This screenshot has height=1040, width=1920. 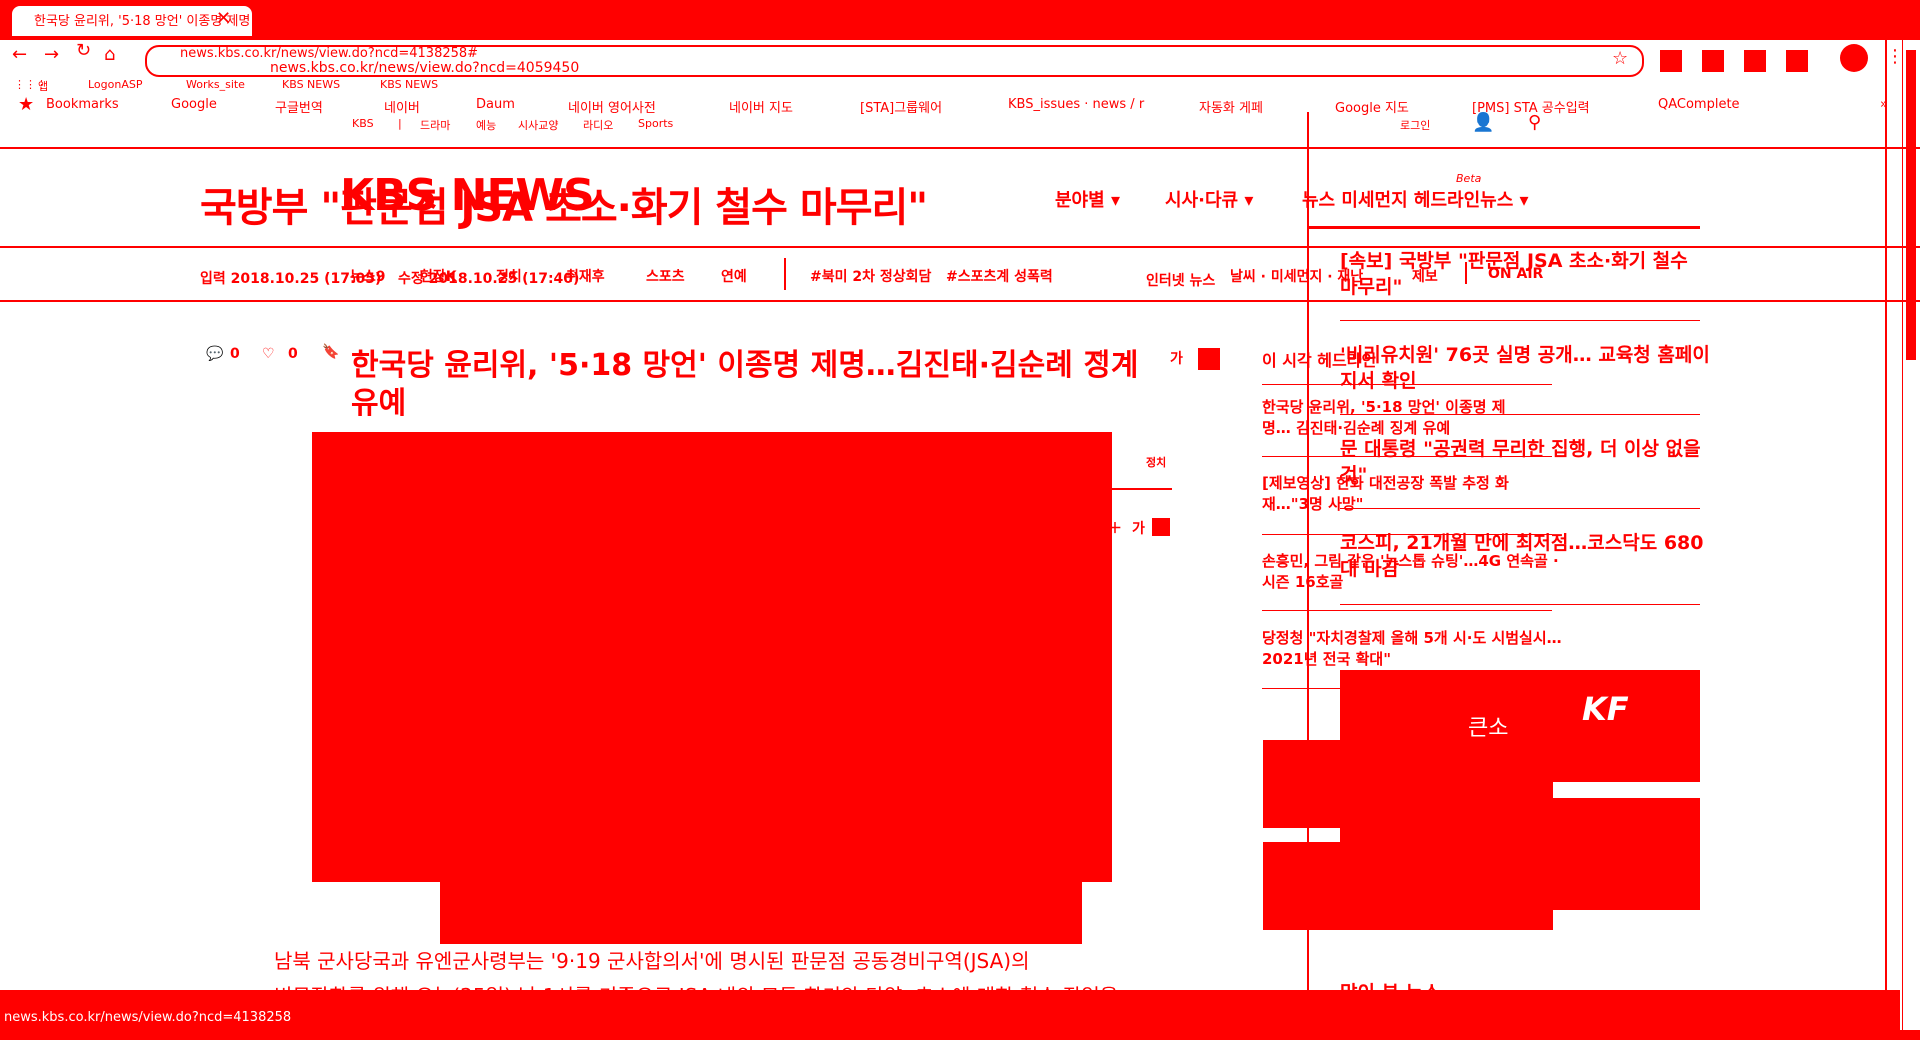 What do you see at coordinates (1372, 106) in the screenshot?
I see `bookmark-item: Google 지도` at bounding box center [1372, 106].